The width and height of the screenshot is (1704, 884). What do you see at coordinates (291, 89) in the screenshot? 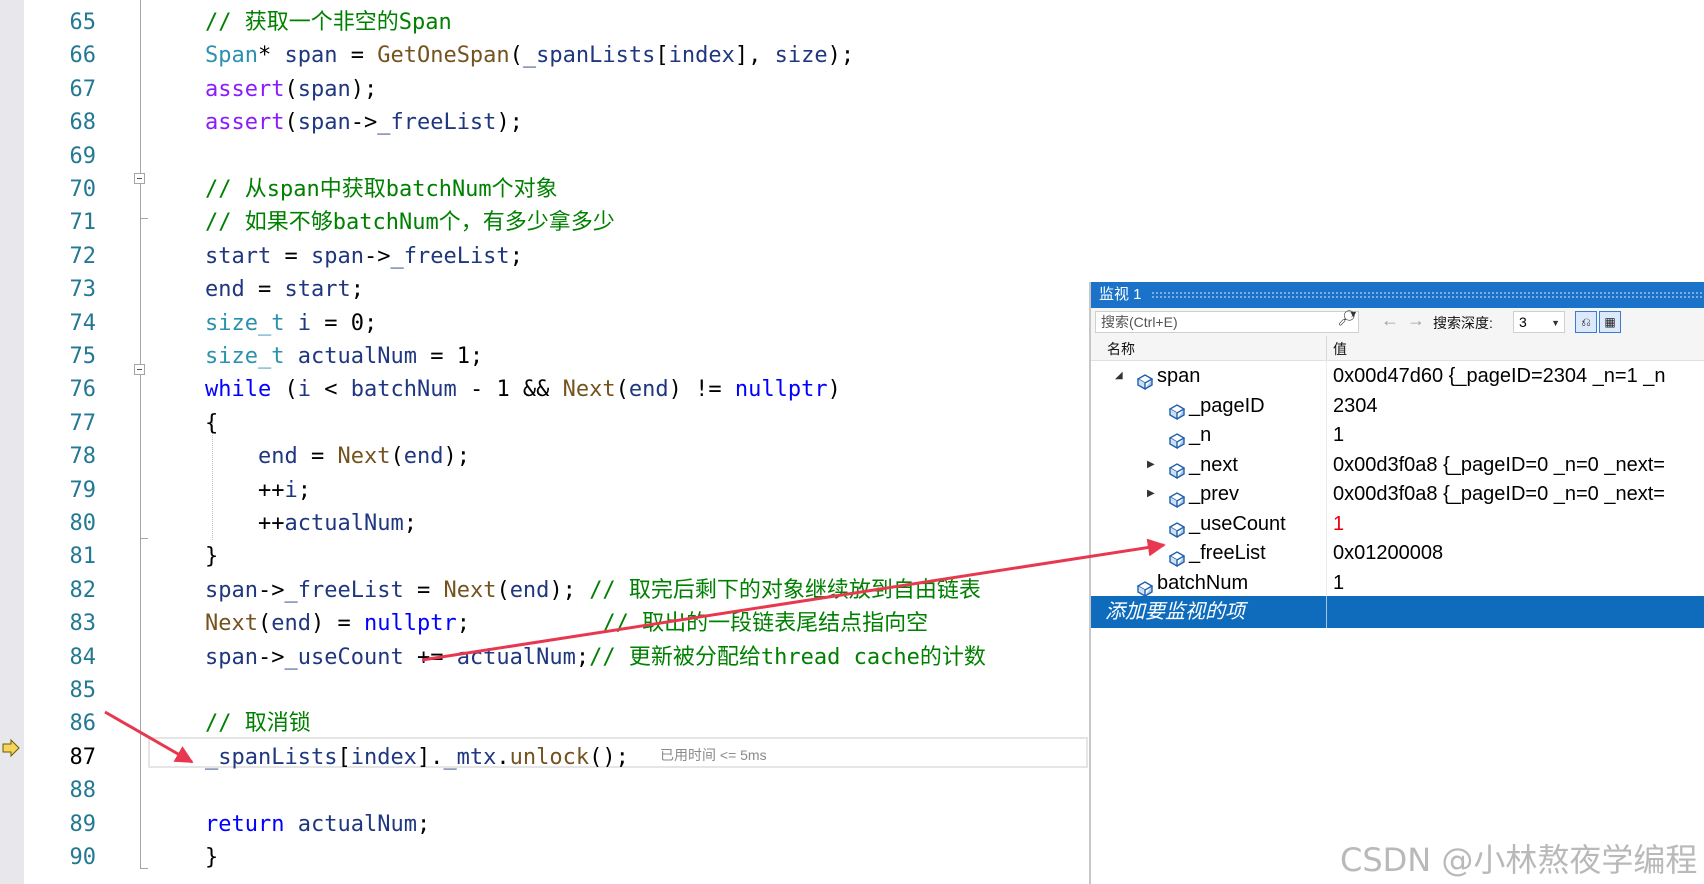
I see `code-line: assert(span);` at bounding box center [291, 89].